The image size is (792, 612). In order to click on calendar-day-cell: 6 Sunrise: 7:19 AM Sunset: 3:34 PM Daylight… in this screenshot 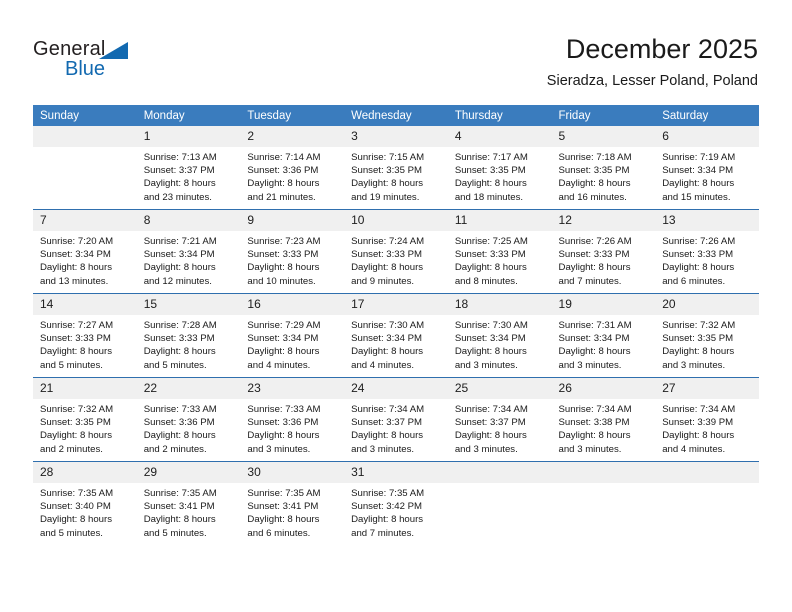, I will do `click(707, 168)`.